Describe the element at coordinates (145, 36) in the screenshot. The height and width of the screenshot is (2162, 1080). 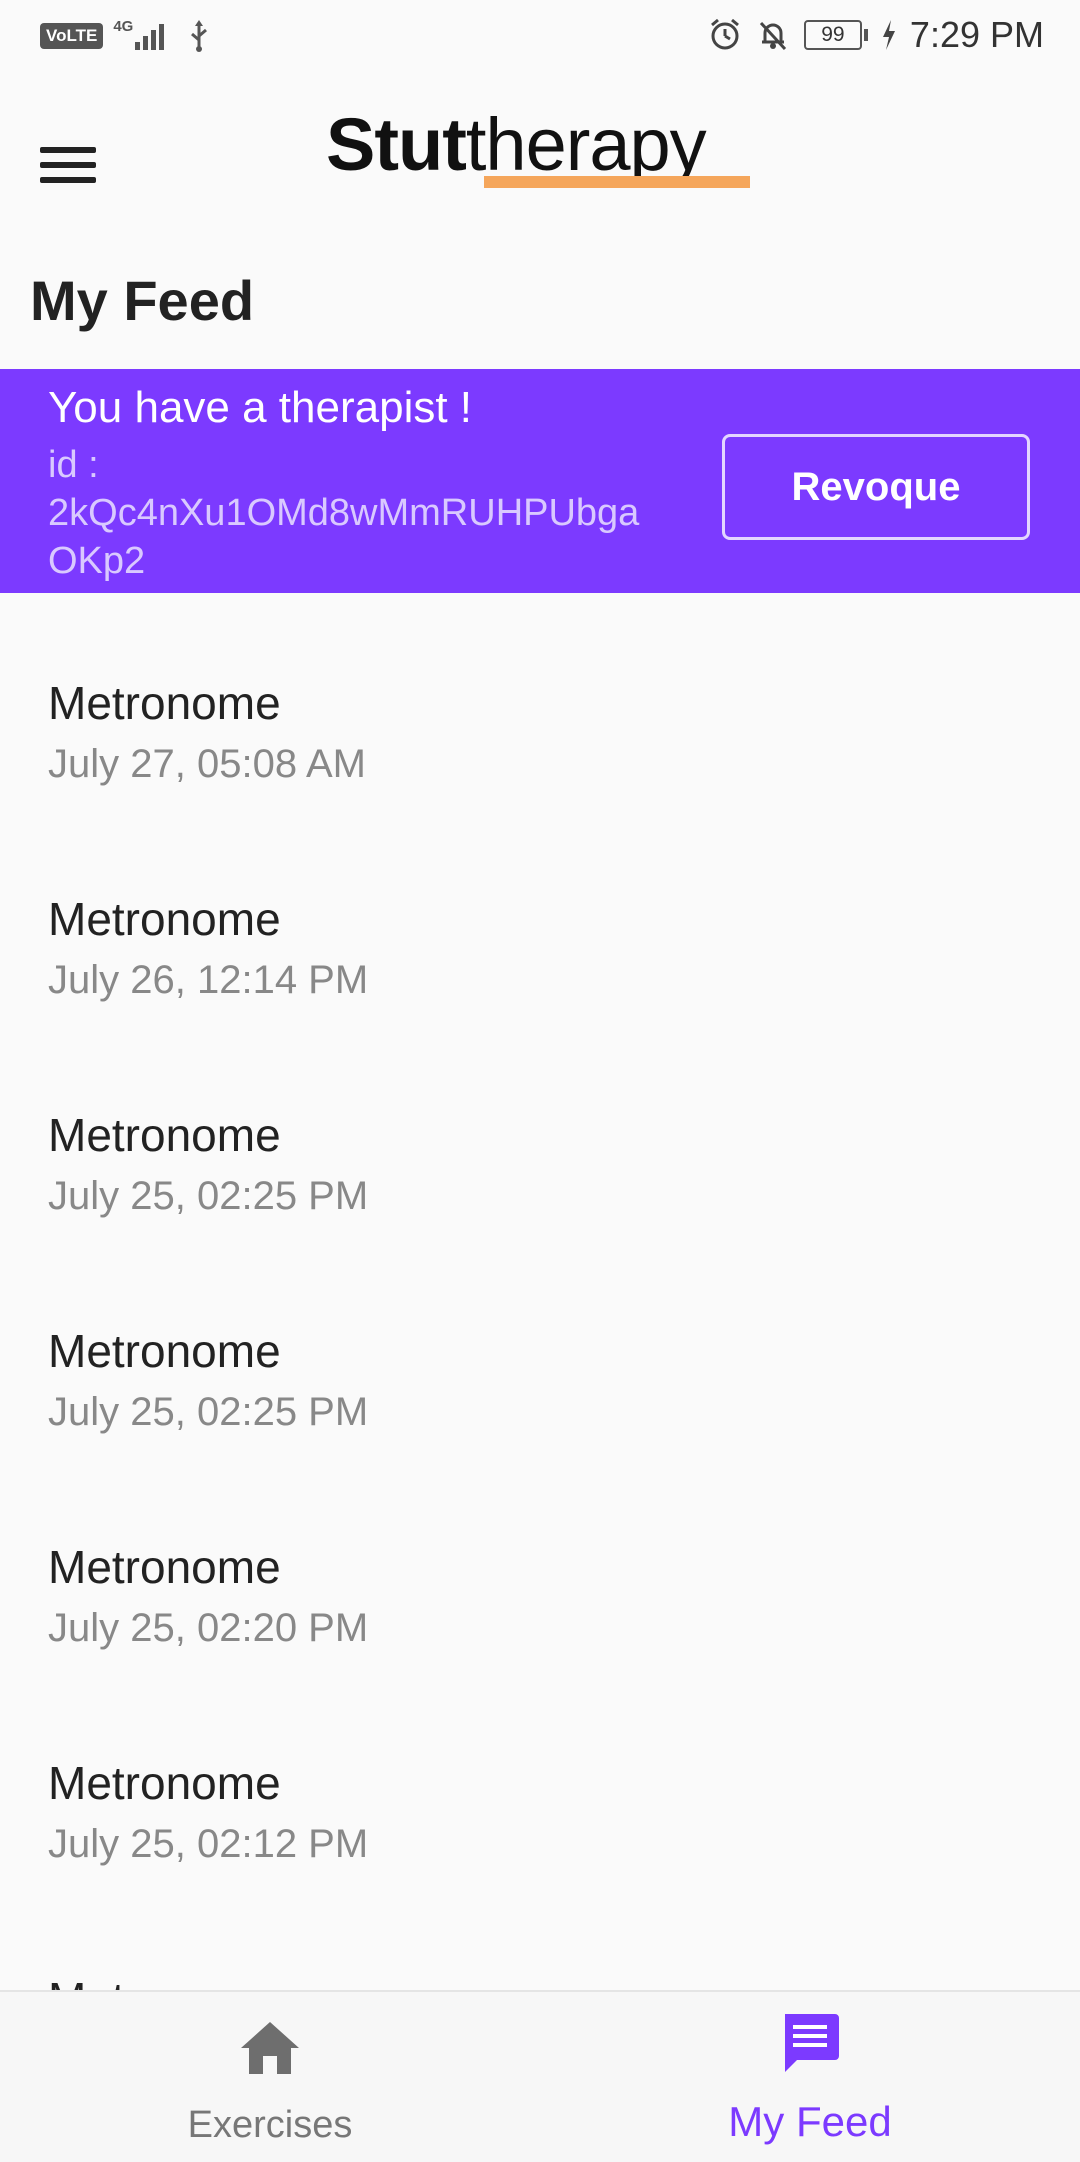
I see `signal-icon: 4G` at that location.